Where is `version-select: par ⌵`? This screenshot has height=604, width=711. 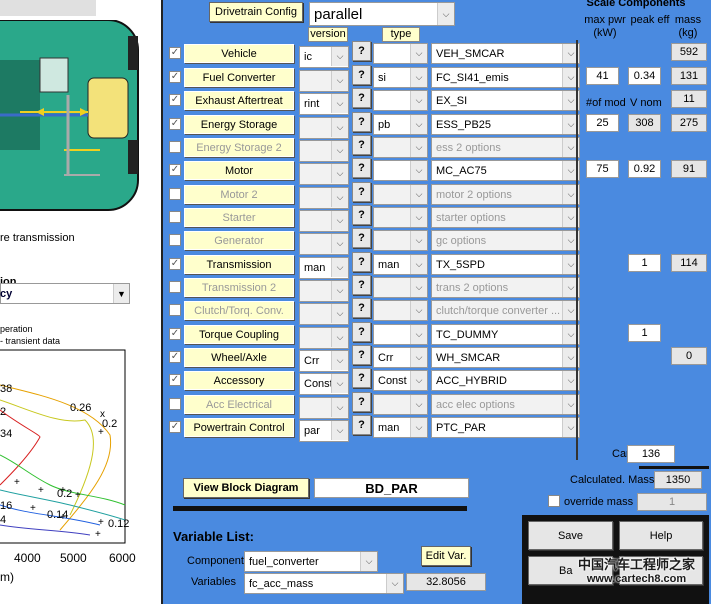 version-select: par ⌵ is located at coordinates (324, 431).